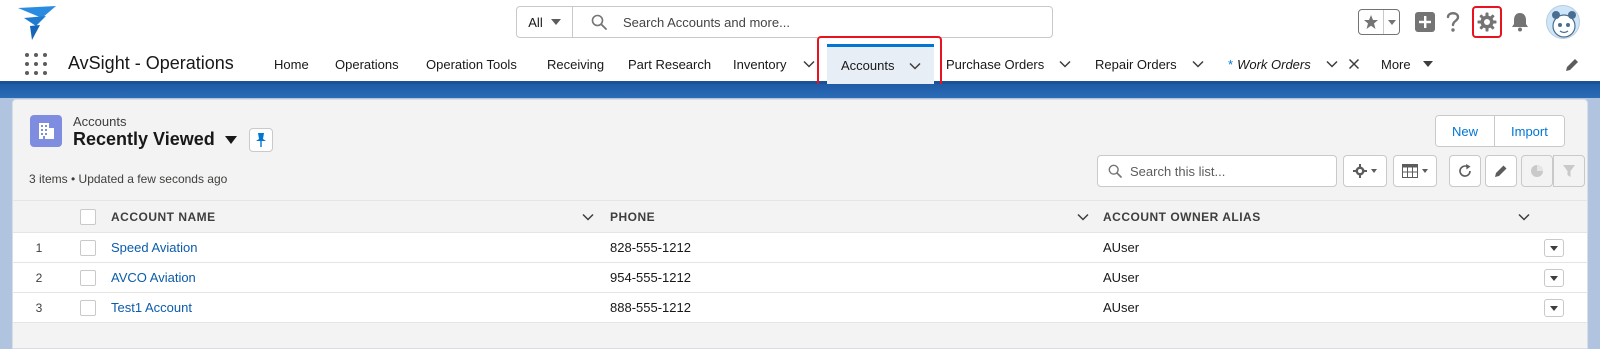 The height and width of the screenshot is (349, 1600). What do you see at coordinates (100, 121) in the screenshot?
I see `object-label: Accounts` at bounding box center [100, 121].